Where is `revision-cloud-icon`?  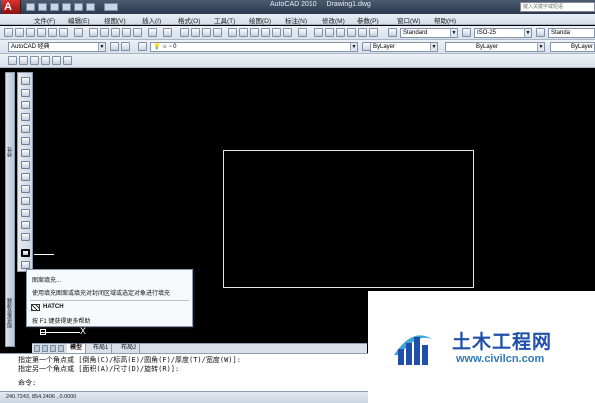 revision-cloud-icon is located at coordinates (25, 165).